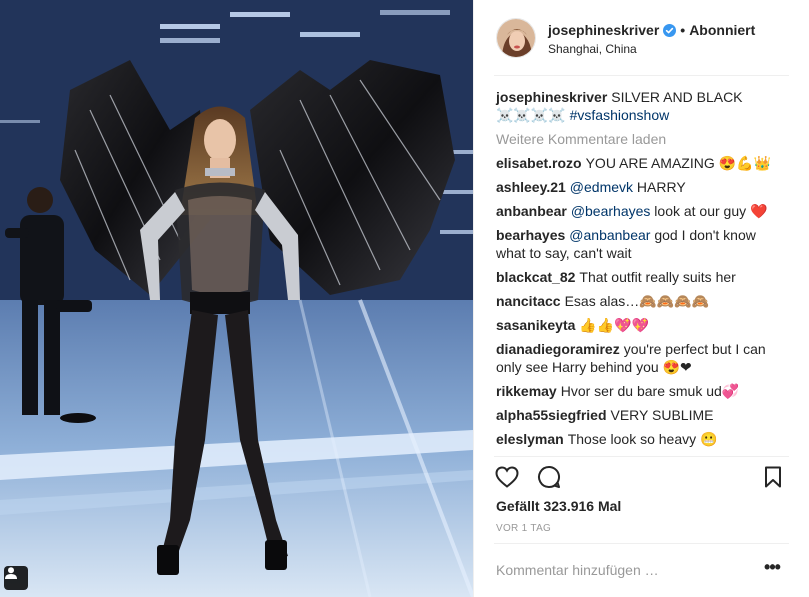 The width and height of the screenshot is (809, 597). What do you see at coordinates (539, 163) in the screenshot?
I see `comment-username: elisabet.rozo` at bounding box center [539, 163].